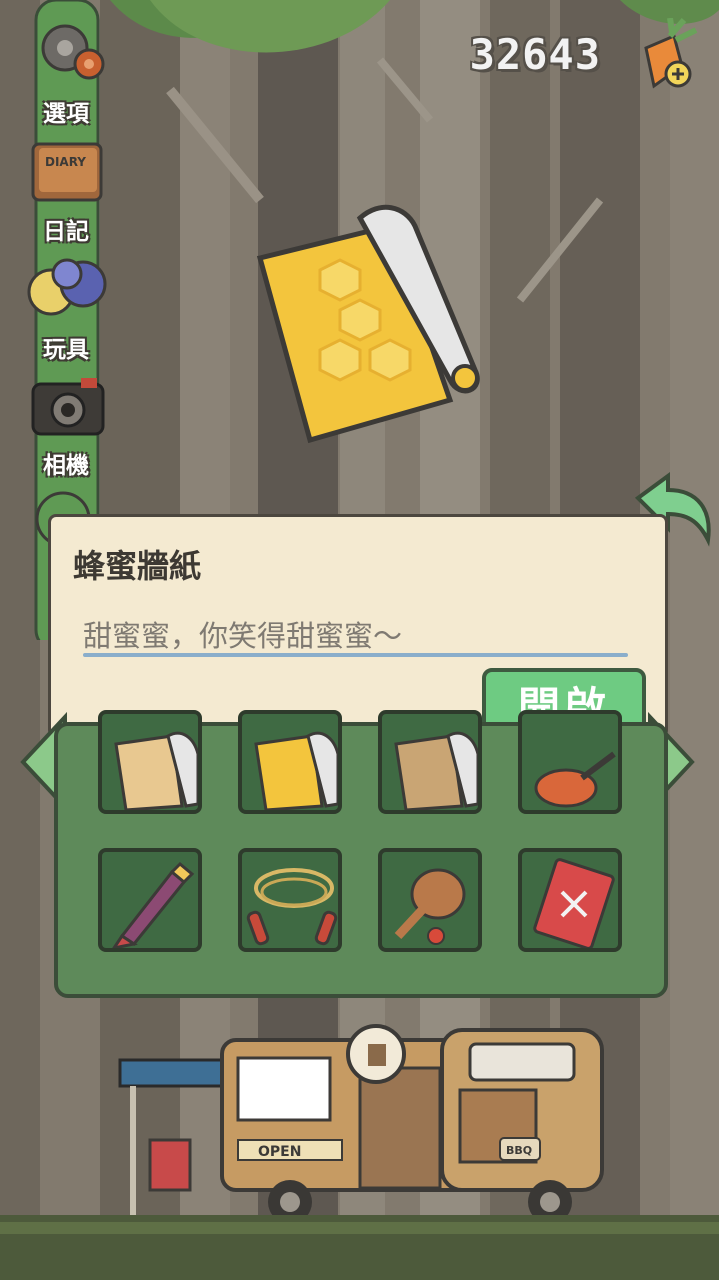 This screenshot has width=719, height=1280. What do you see at coordinates (355, 655) in the screenshot?
I see `description-underline` at bounding box center [355, 655].